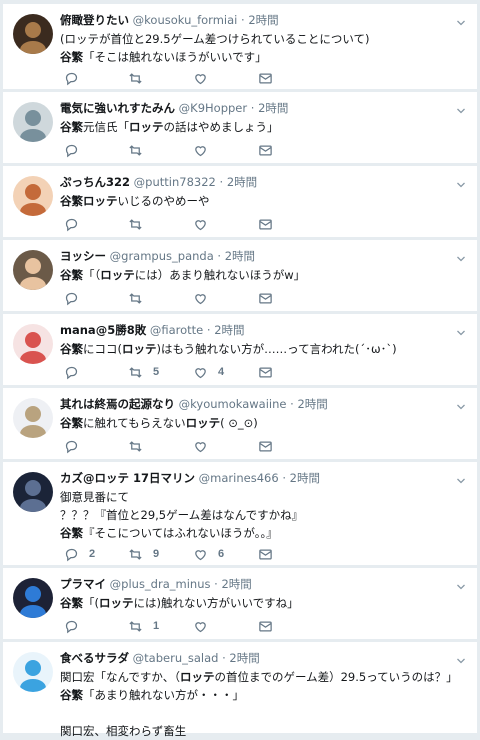  Describe the element at coordinates (143, 626) in the screenshot. I see `retweet-button: 1` at that location.